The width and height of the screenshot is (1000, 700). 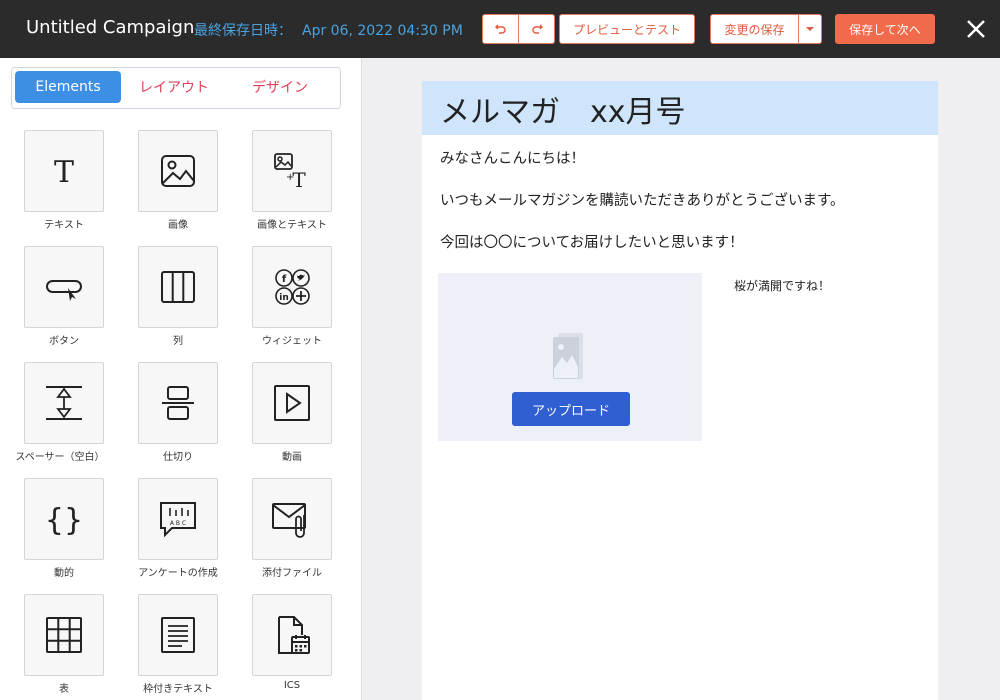 I want to click on email-greeting: みなさんこんにちは！, so click(x=512, y=157).